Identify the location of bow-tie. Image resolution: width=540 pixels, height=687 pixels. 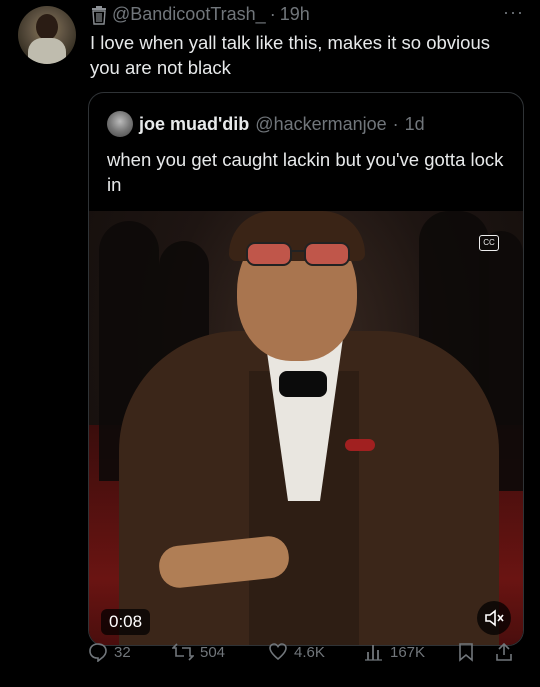
(303, 384).